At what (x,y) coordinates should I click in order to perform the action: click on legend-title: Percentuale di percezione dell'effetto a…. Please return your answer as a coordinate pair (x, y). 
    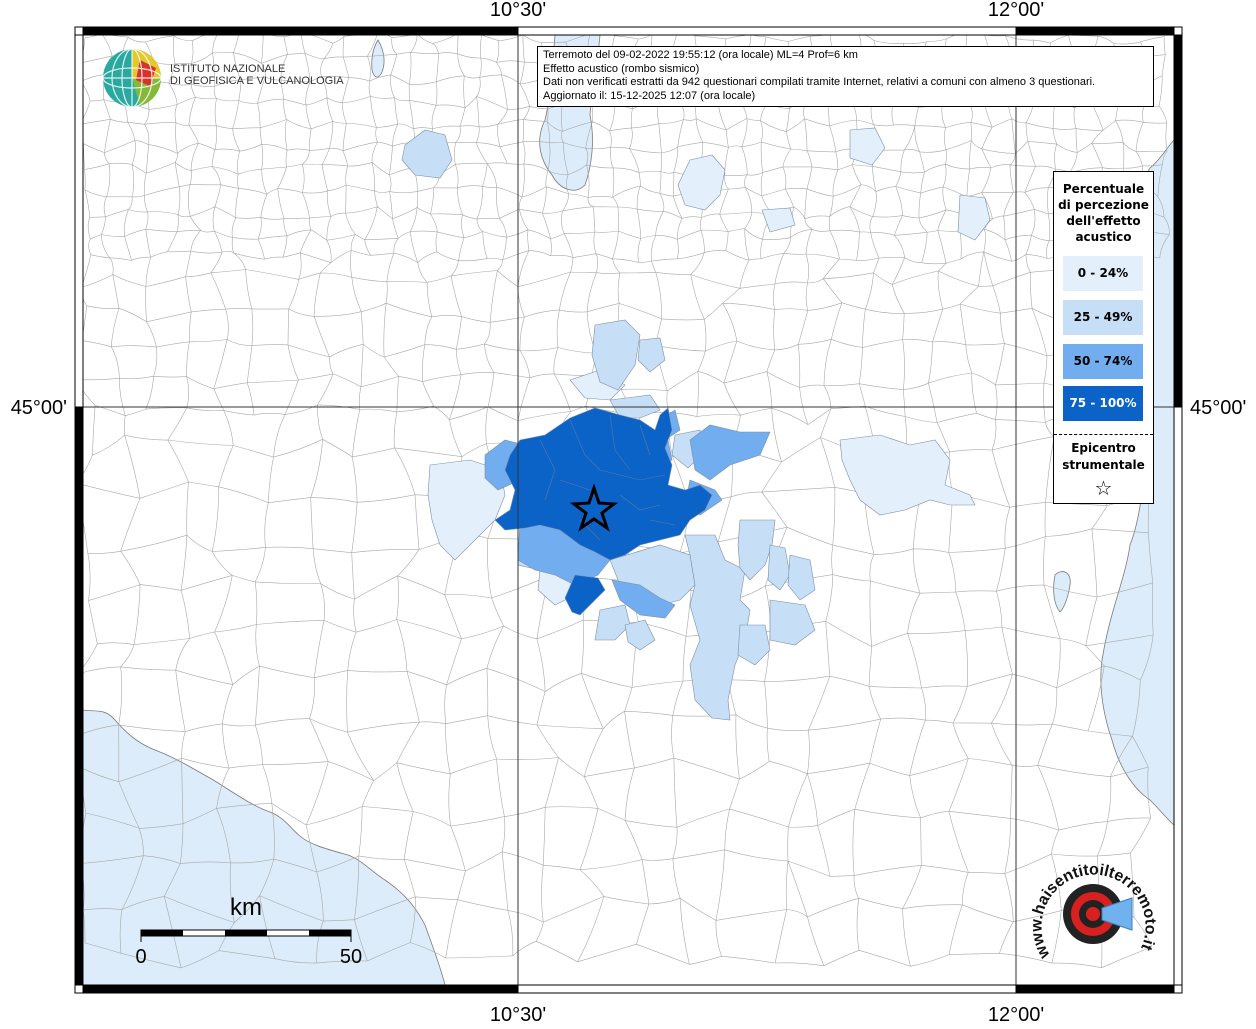
    Looking at the image, I should click on (1103, 213).